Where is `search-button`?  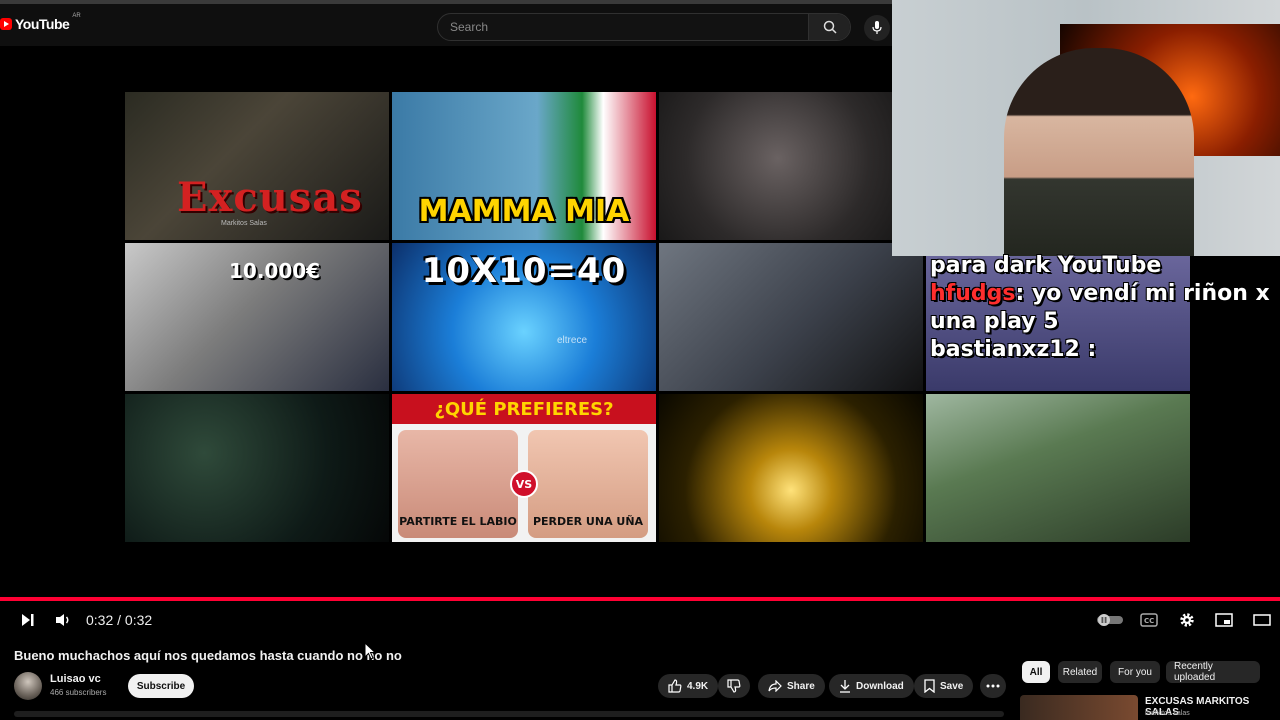 search-button is located at coordinates (829, 27).